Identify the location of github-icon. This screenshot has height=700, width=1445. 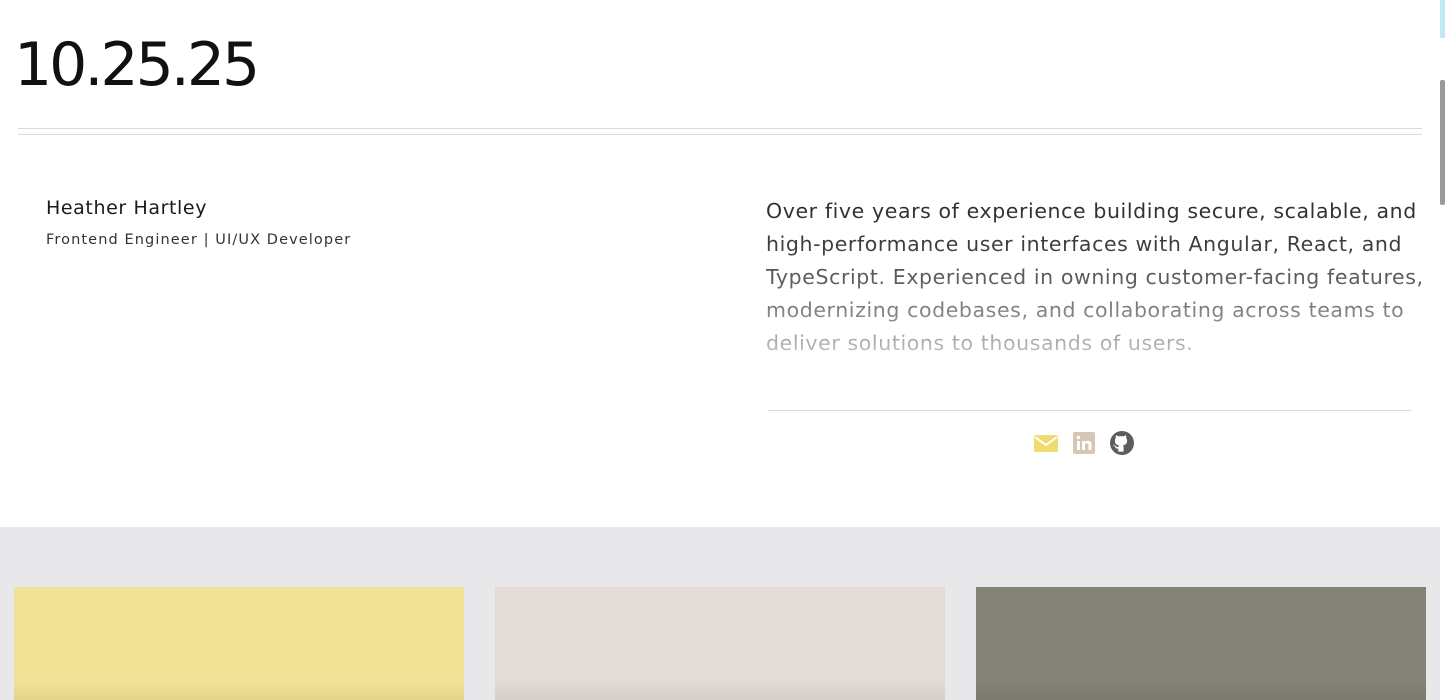
(1122, 443).